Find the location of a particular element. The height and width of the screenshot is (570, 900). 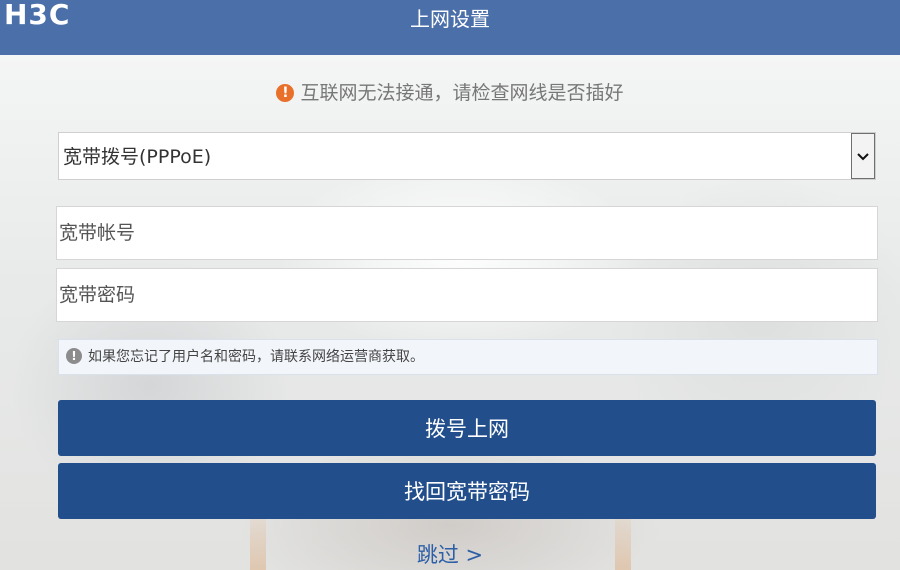

connection-type-value: 宽带拨号(PPPoE) is located at coordinates (137, 157).